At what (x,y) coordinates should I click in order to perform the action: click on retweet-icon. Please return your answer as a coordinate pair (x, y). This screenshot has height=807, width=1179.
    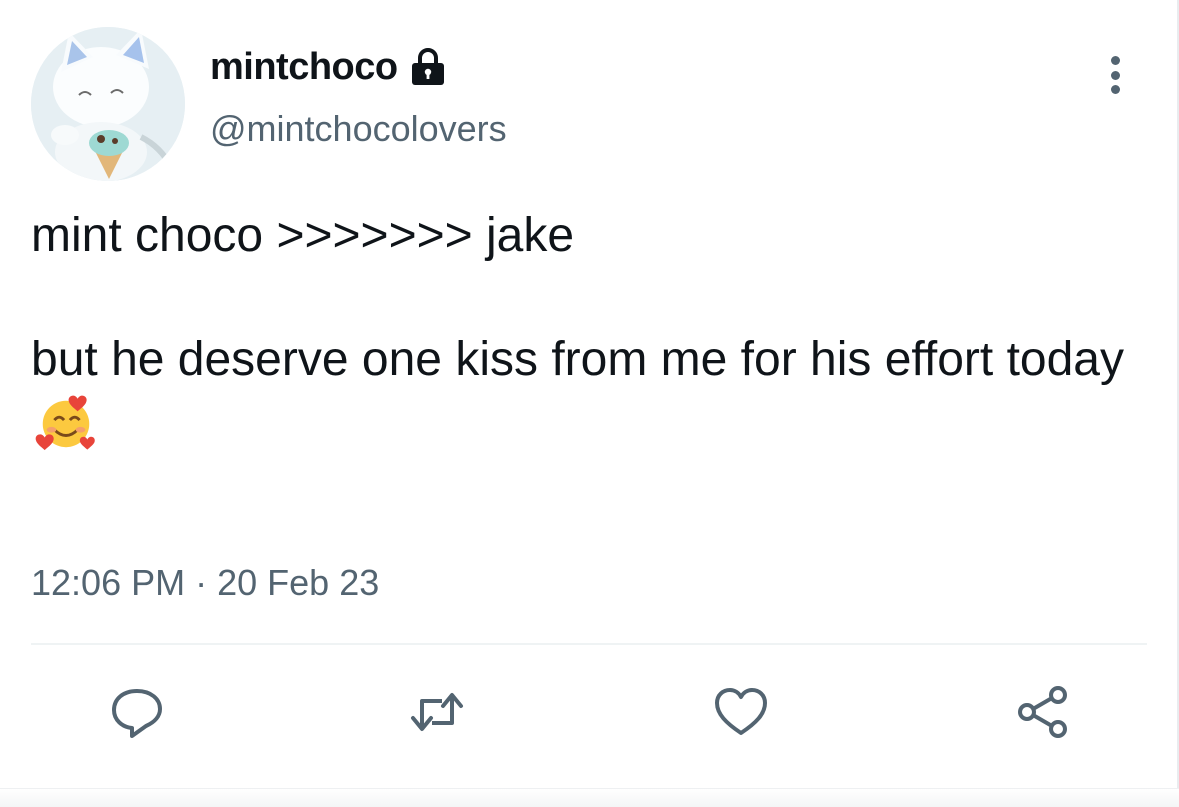
    Looking at the image, I should click on (437, 712).